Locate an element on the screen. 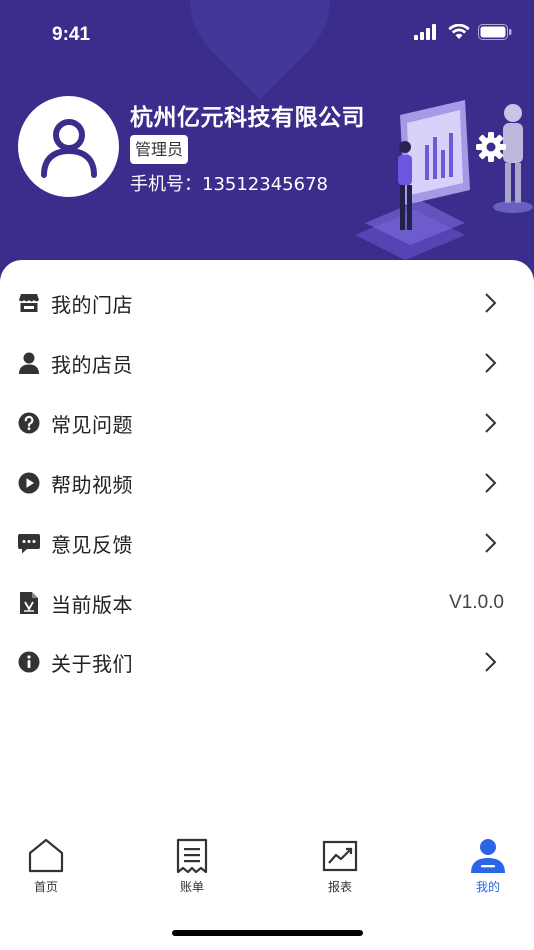 The width and height of the screenshot is (534, 950). status-time: 9:41 is located at coordinates (71, 34).